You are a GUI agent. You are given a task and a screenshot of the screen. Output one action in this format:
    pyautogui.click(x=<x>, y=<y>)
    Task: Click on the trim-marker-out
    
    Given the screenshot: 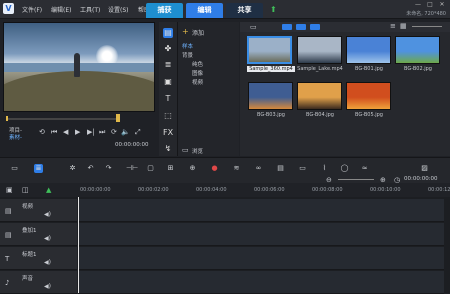 What is the action you would take?
    pyautogui.click(x=118, y=118)
    